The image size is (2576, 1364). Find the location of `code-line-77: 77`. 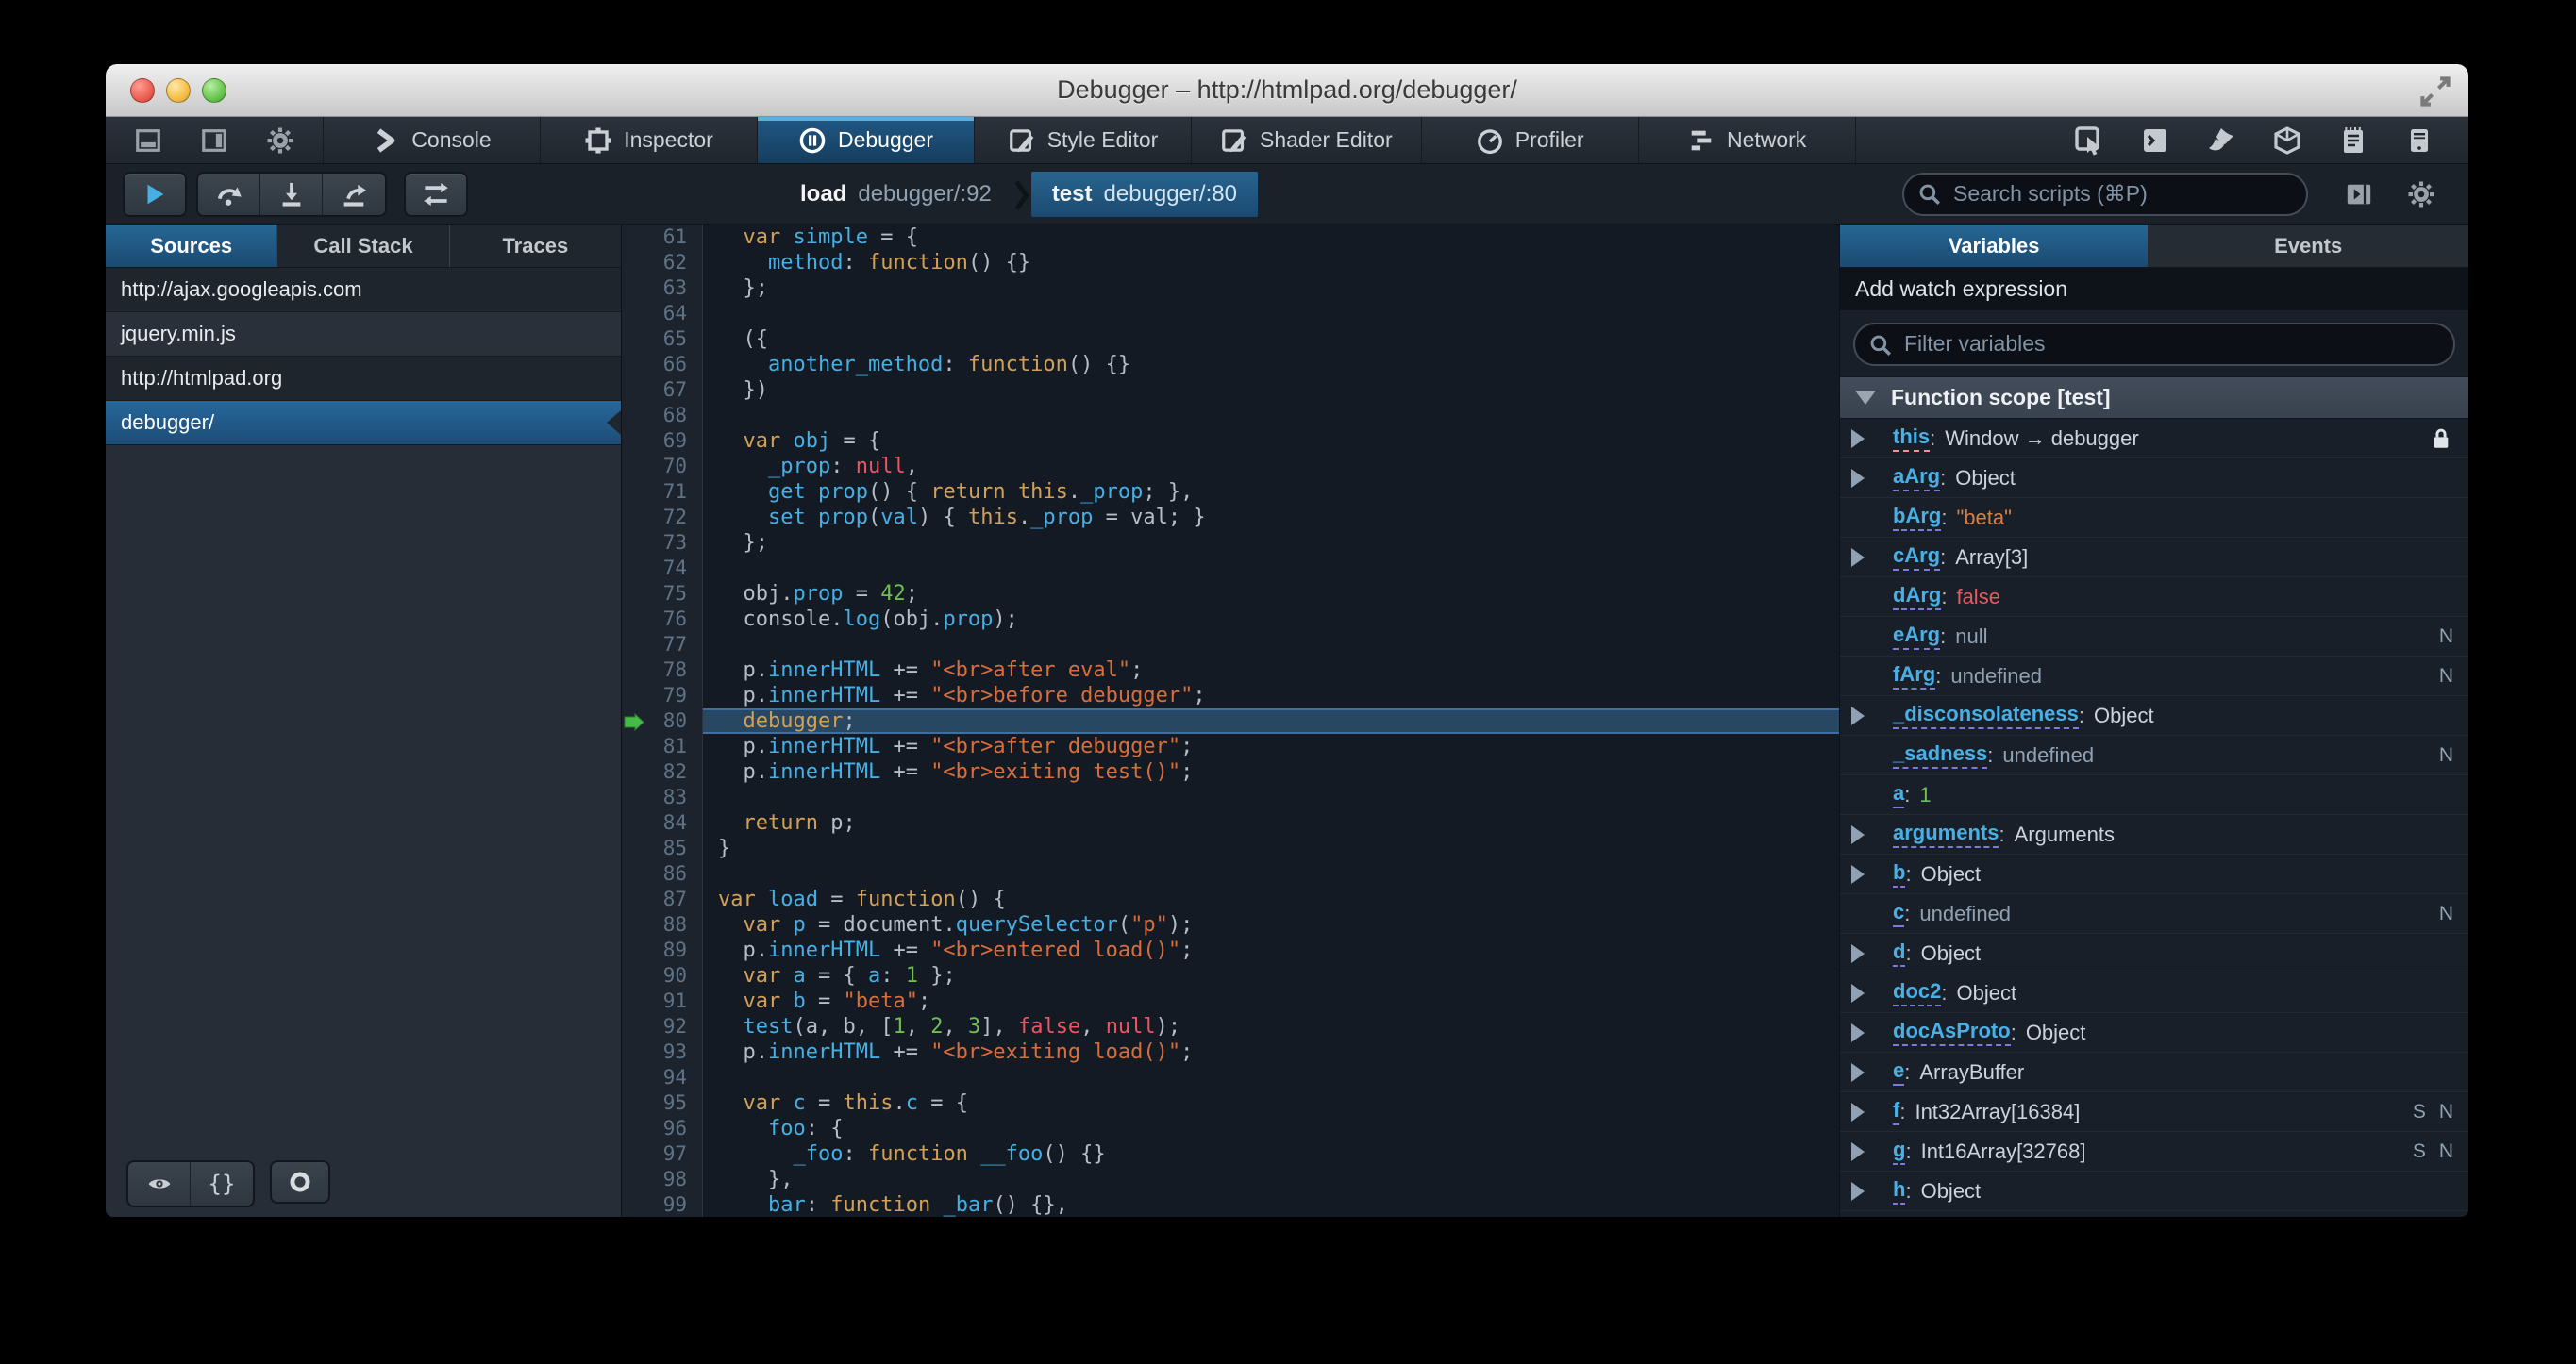

code-line-77: 77 is located at coordinates (1230, 644).